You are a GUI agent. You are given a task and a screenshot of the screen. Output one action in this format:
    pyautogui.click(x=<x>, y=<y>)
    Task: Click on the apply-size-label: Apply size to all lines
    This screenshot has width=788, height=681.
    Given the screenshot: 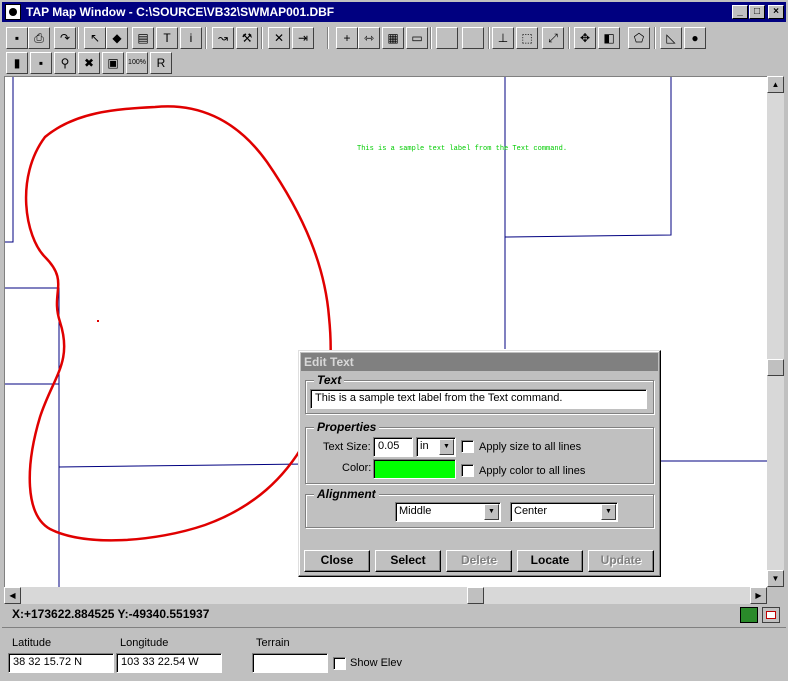 What is the action you would take?
    pyautogui.click(x=530, y=447)
    